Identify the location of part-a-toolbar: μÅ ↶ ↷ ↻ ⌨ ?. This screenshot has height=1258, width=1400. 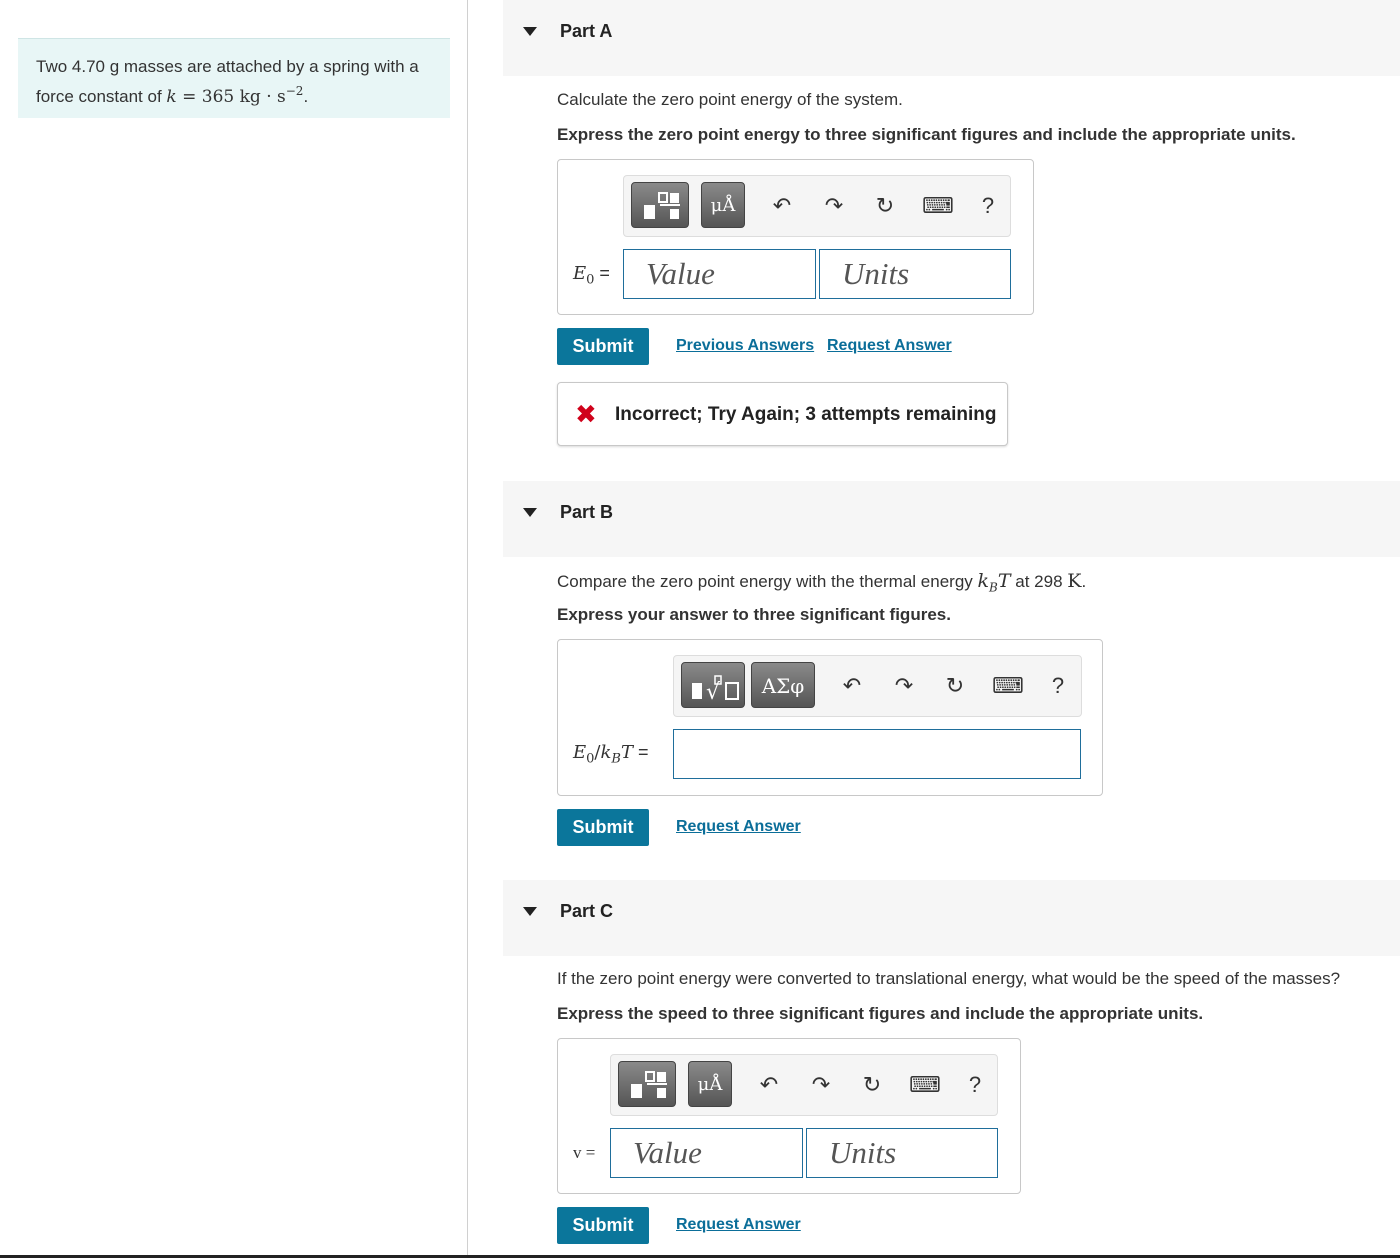
(817, 206).